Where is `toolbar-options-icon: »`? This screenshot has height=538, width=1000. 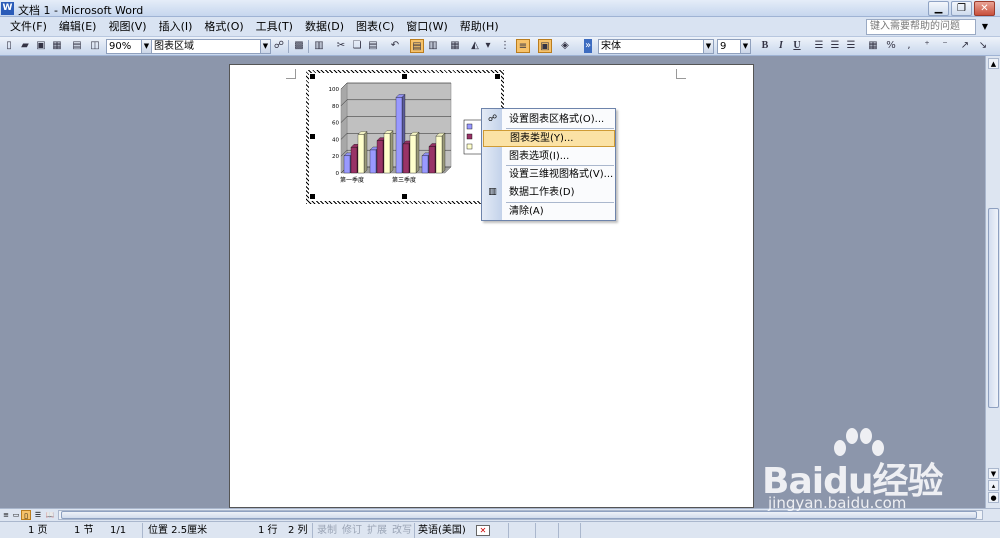
toolbar-options-icon: » is located at coordinates (588, 46).